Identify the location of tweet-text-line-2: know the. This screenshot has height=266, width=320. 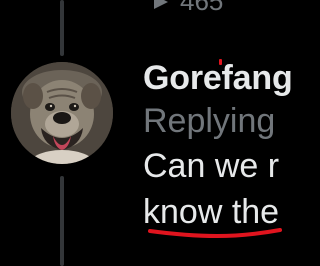
(211, 212).